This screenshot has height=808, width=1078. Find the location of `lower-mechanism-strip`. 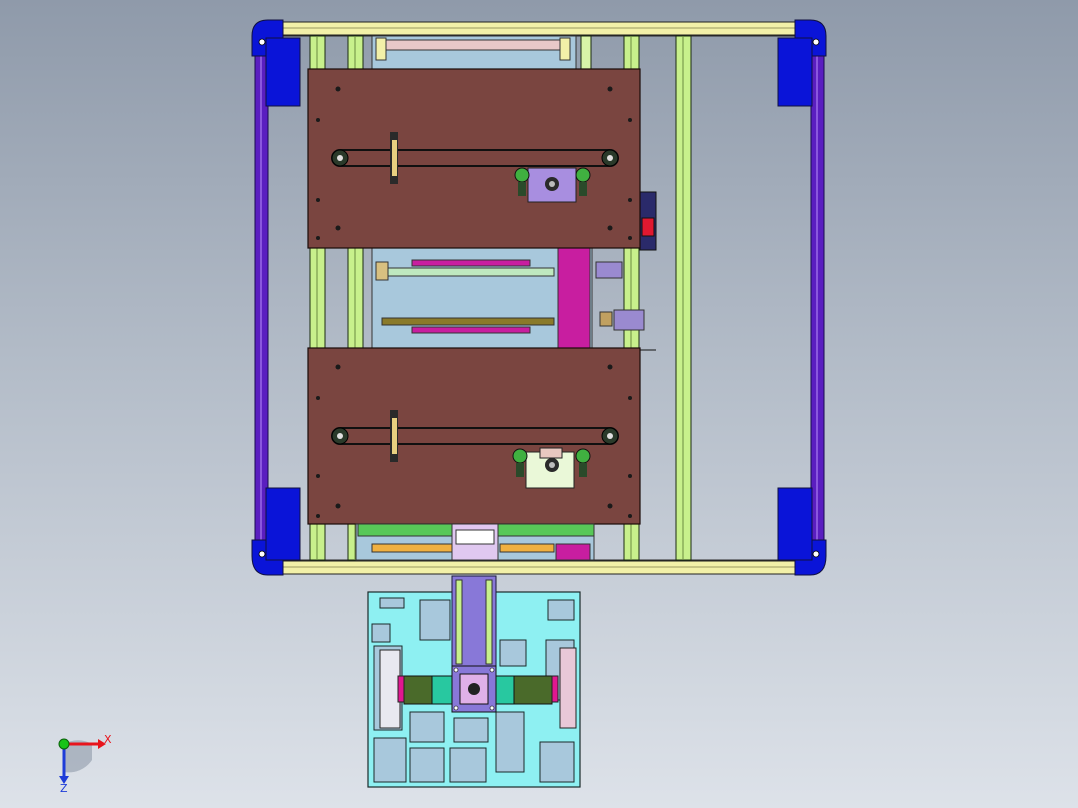

lower-mechanism-strip is located at coordinates (475, 542).